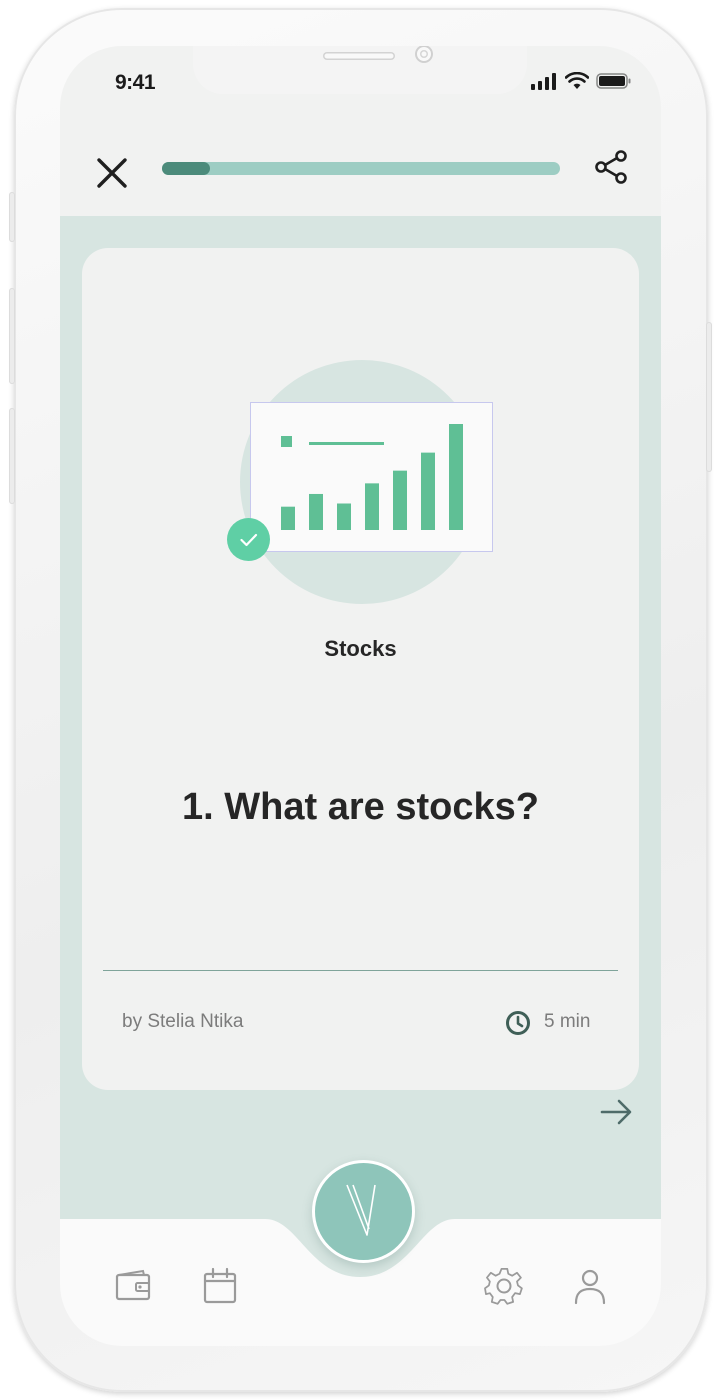 The height and width of the screenshot is (1400, 721). I want to click on legend-line, so click(346, 443).